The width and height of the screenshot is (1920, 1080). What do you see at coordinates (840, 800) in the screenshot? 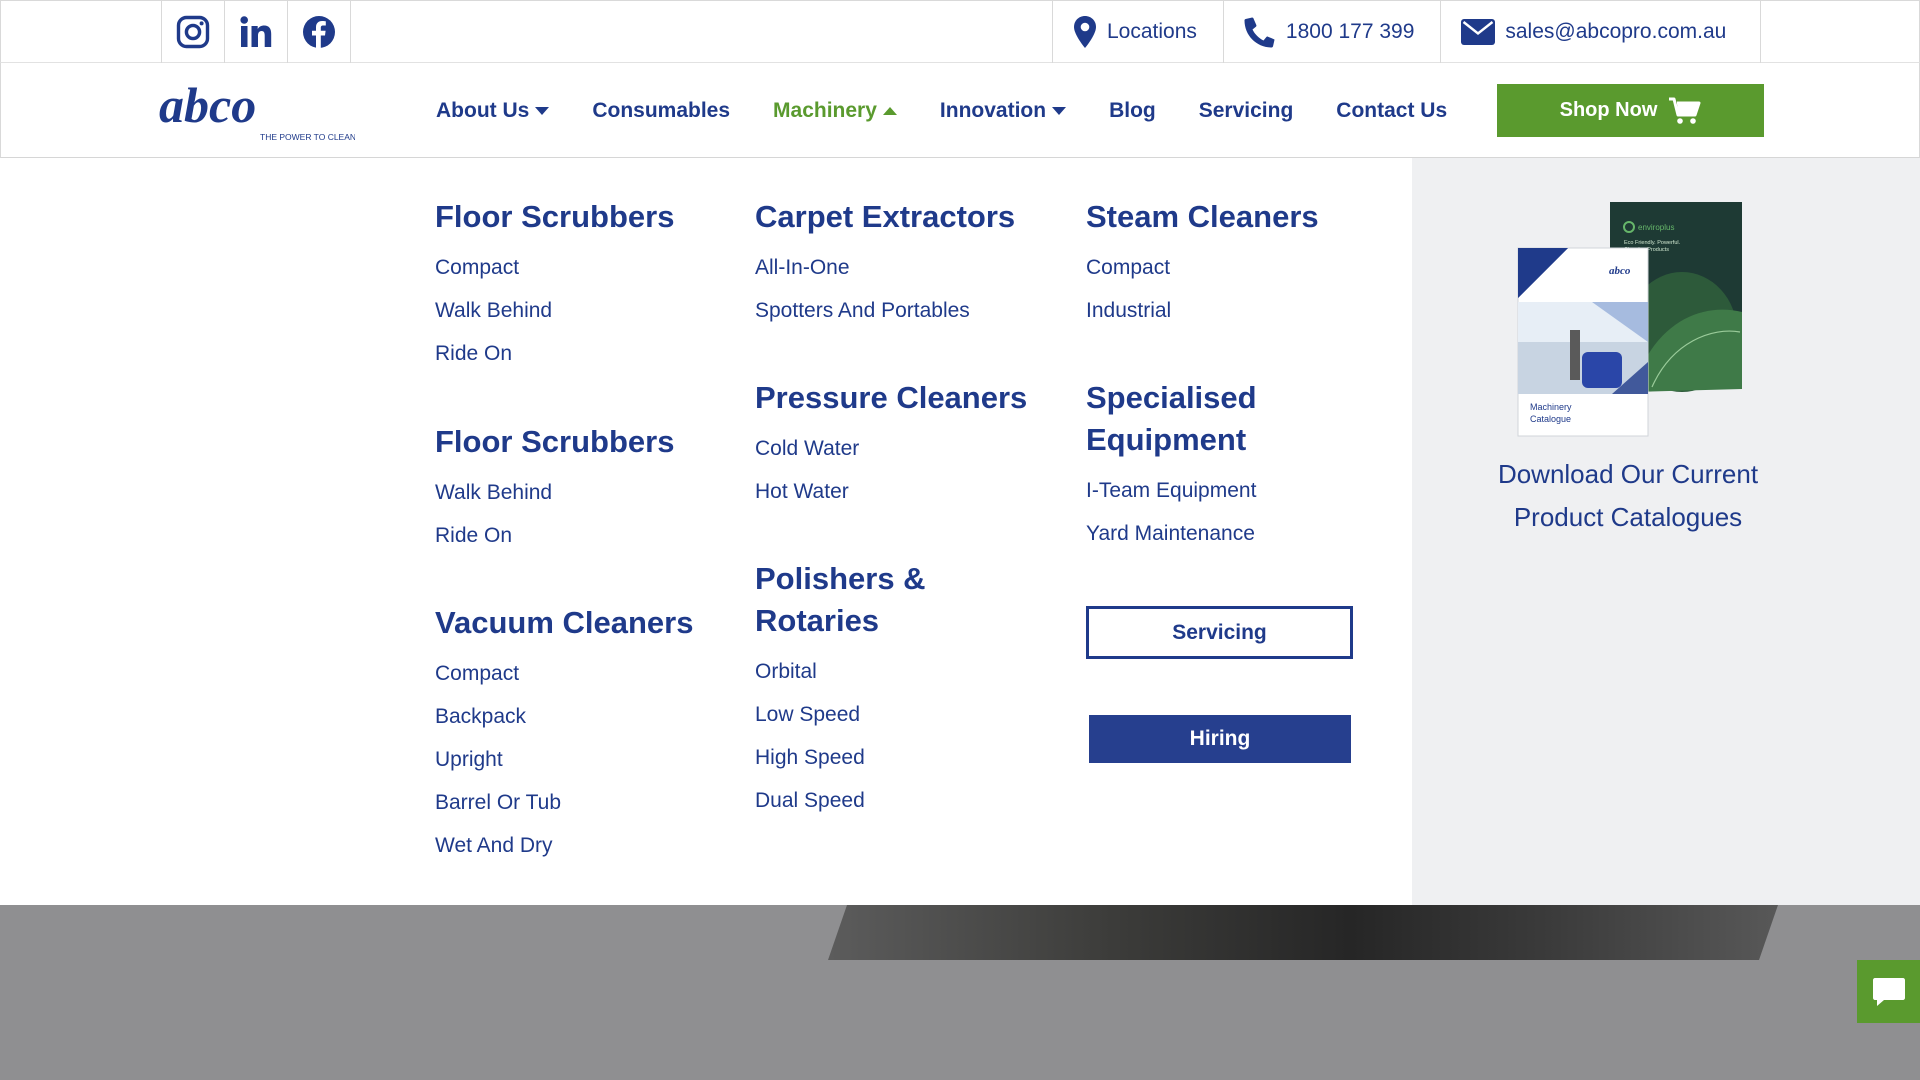
I see `menu-link: Dual Speed` at bounding box center [840, 800].